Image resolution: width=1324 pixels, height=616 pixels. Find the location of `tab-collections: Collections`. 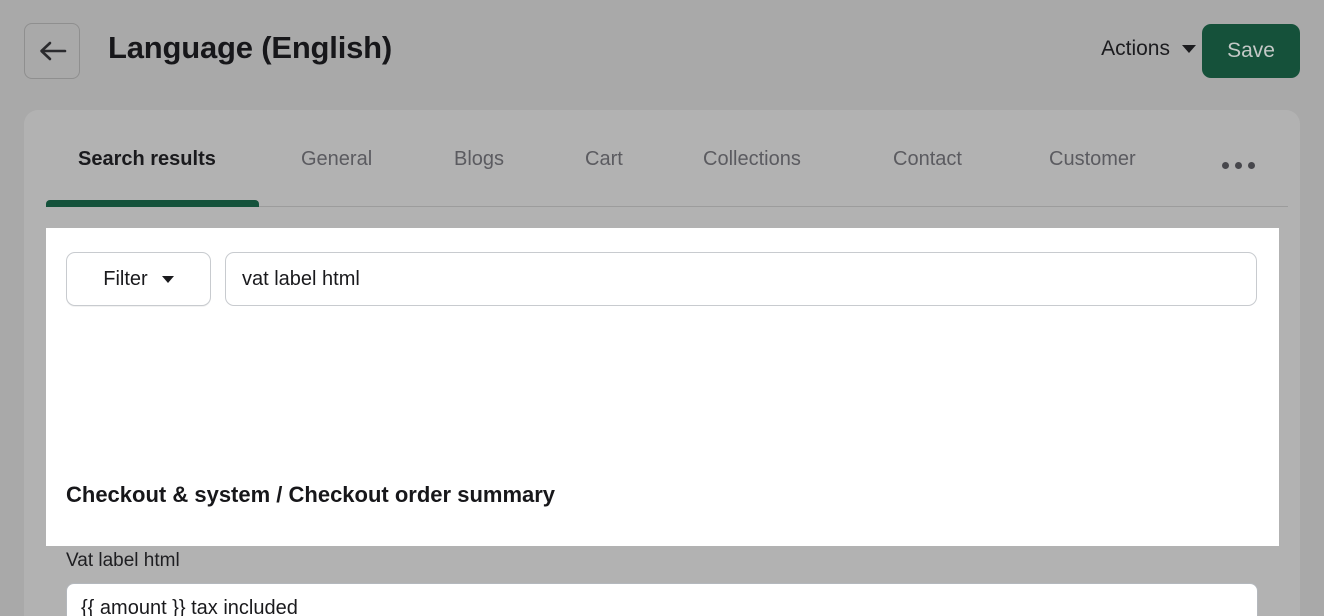

tab-collections: Collections is located at coordinates (752, 159).